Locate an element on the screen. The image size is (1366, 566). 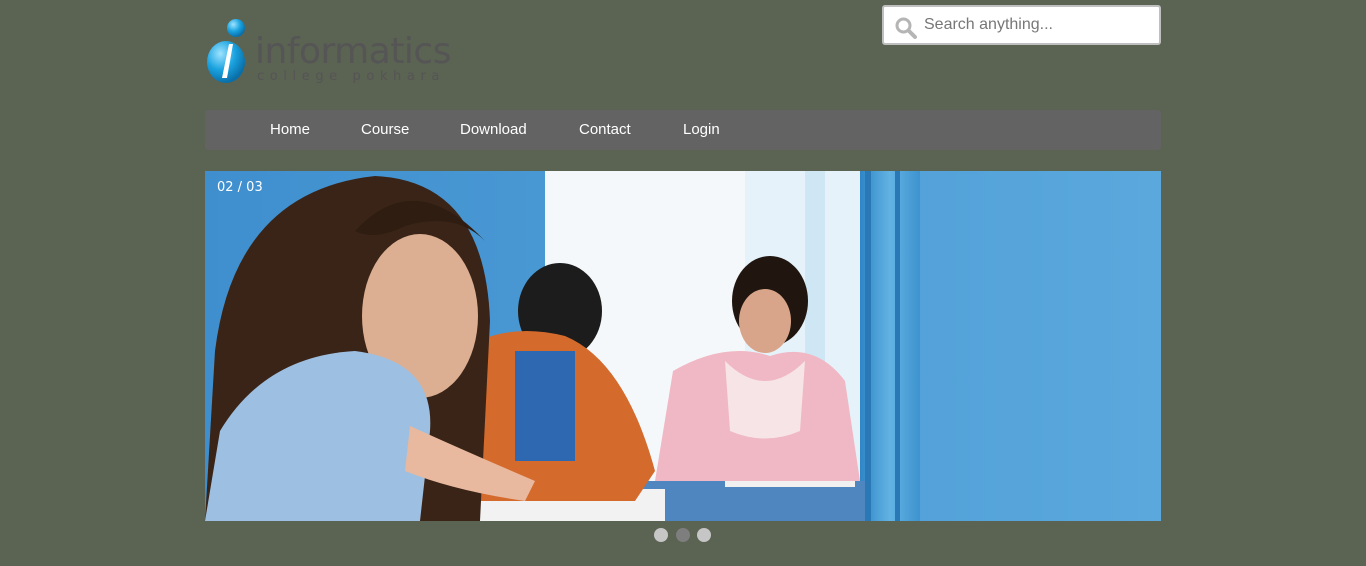
site-logo: informatics college pokhara is located at coordinates (350, 53).